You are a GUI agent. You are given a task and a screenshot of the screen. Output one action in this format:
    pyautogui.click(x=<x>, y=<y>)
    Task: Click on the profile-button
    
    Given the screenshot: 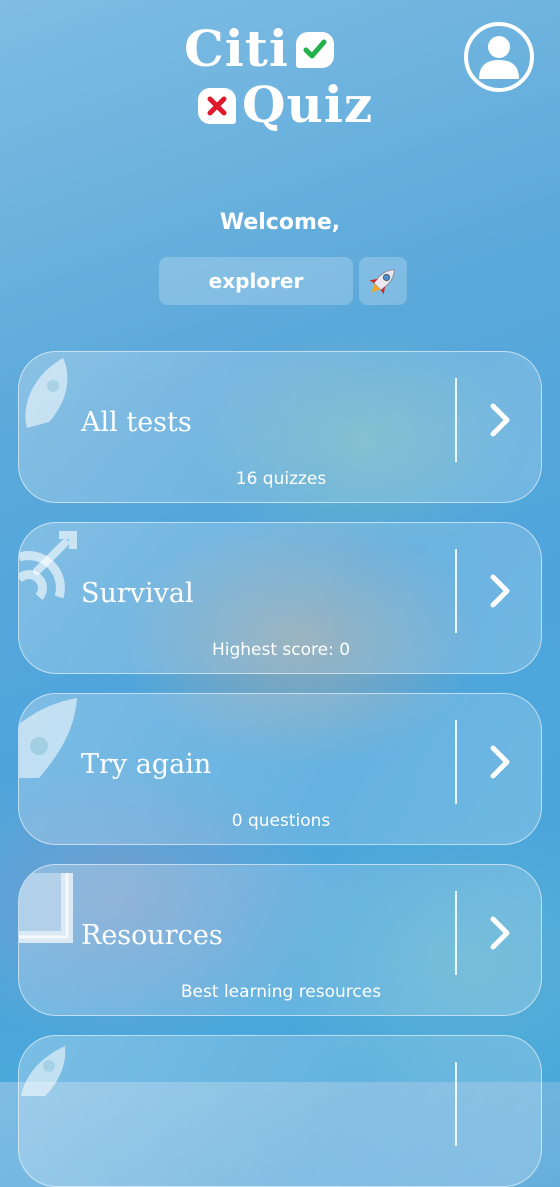 What is the action you would take?
    pyautogui.click(x=499, y=57)
    